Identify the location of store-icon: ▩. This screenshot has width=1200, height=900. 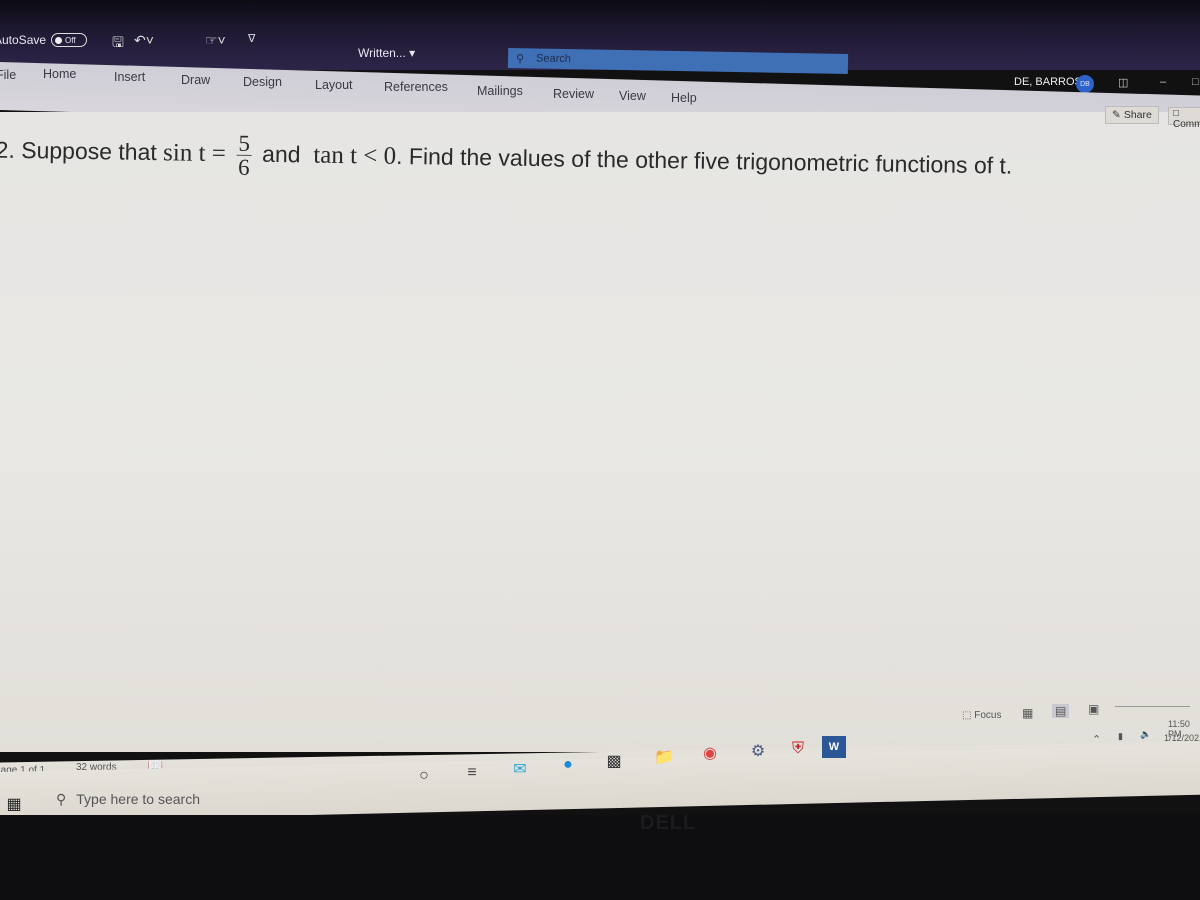
(614, 761).